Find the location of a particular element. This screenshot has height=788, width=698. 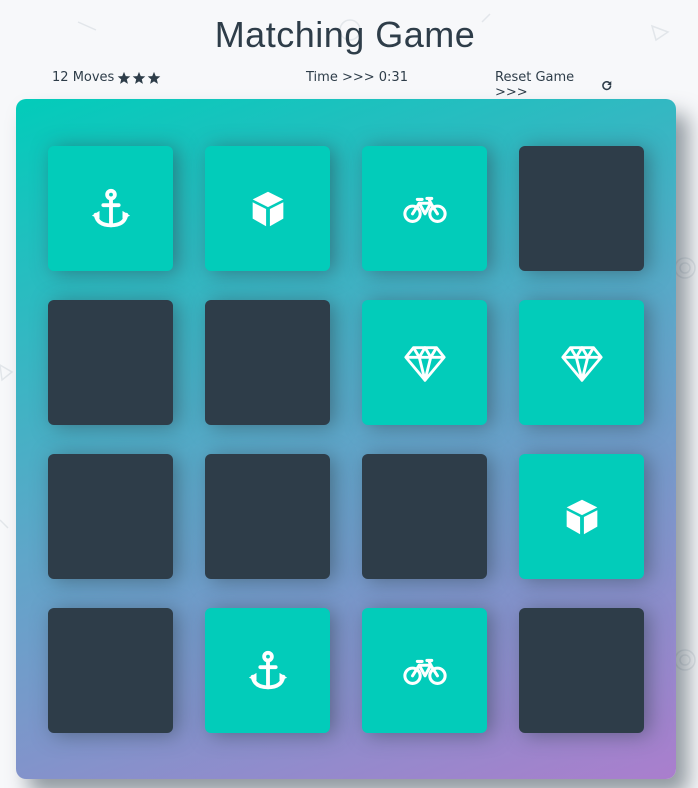

reset-game-button: Reset Game >>> is located at coordinates (553, 85).